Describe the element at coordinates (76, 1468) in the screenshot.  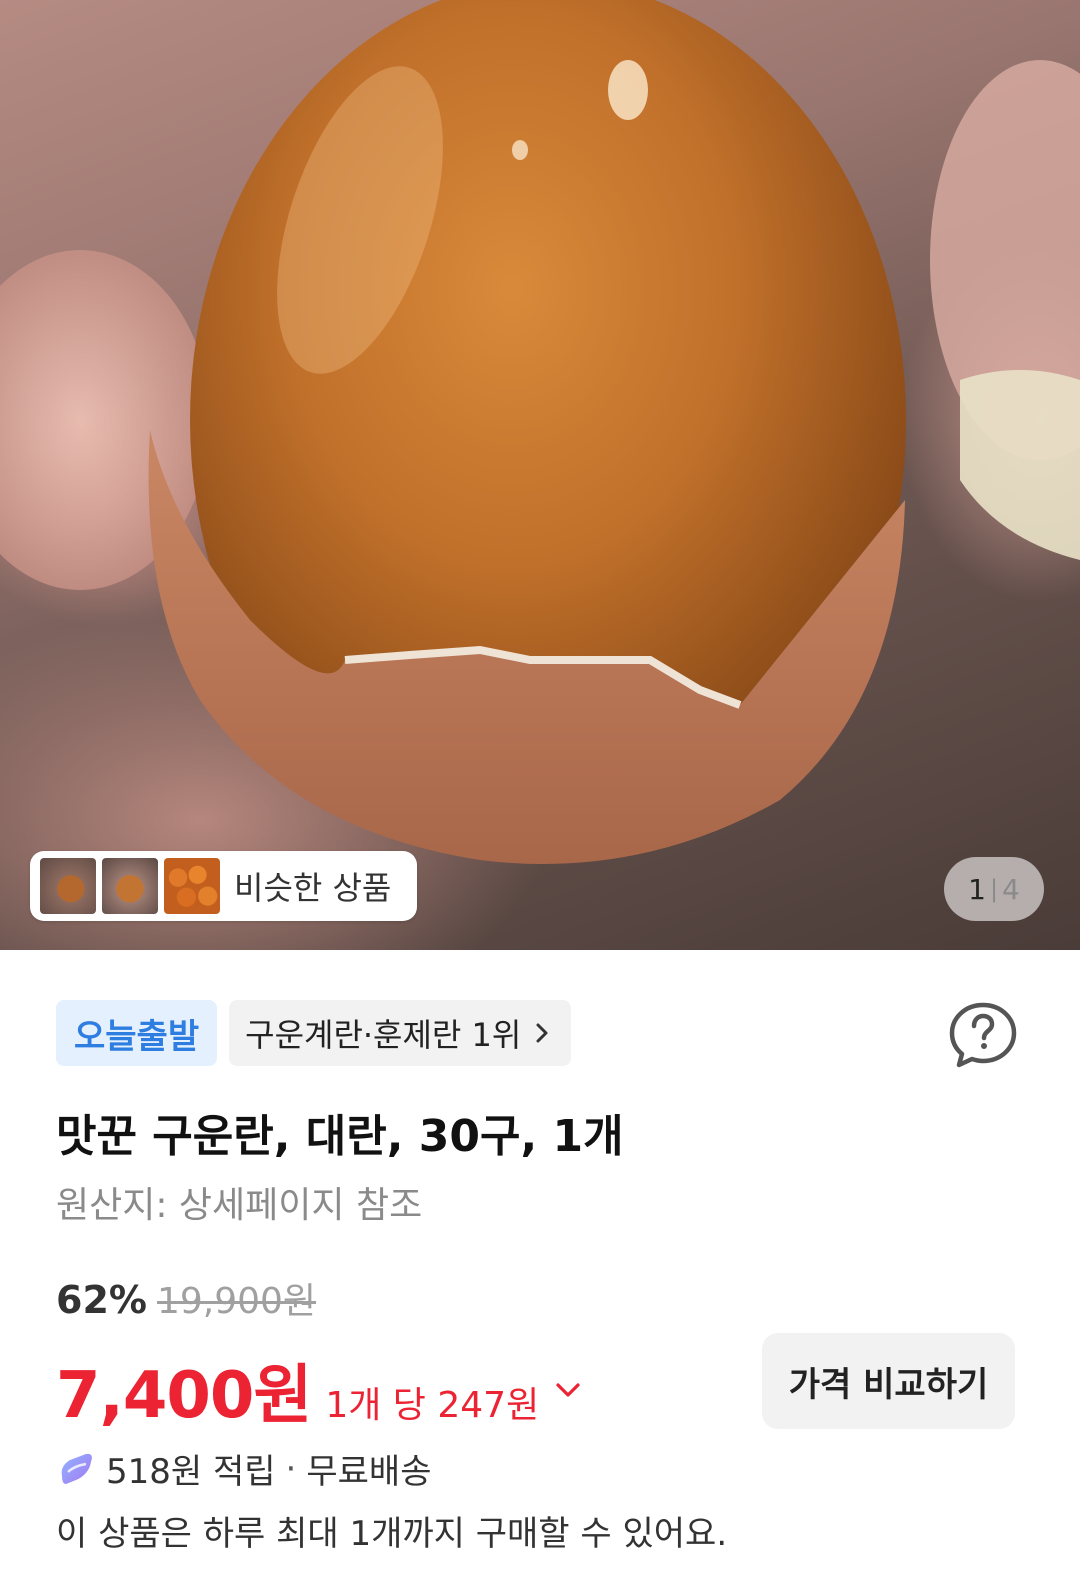
I see `reward-points-icon` at that location.